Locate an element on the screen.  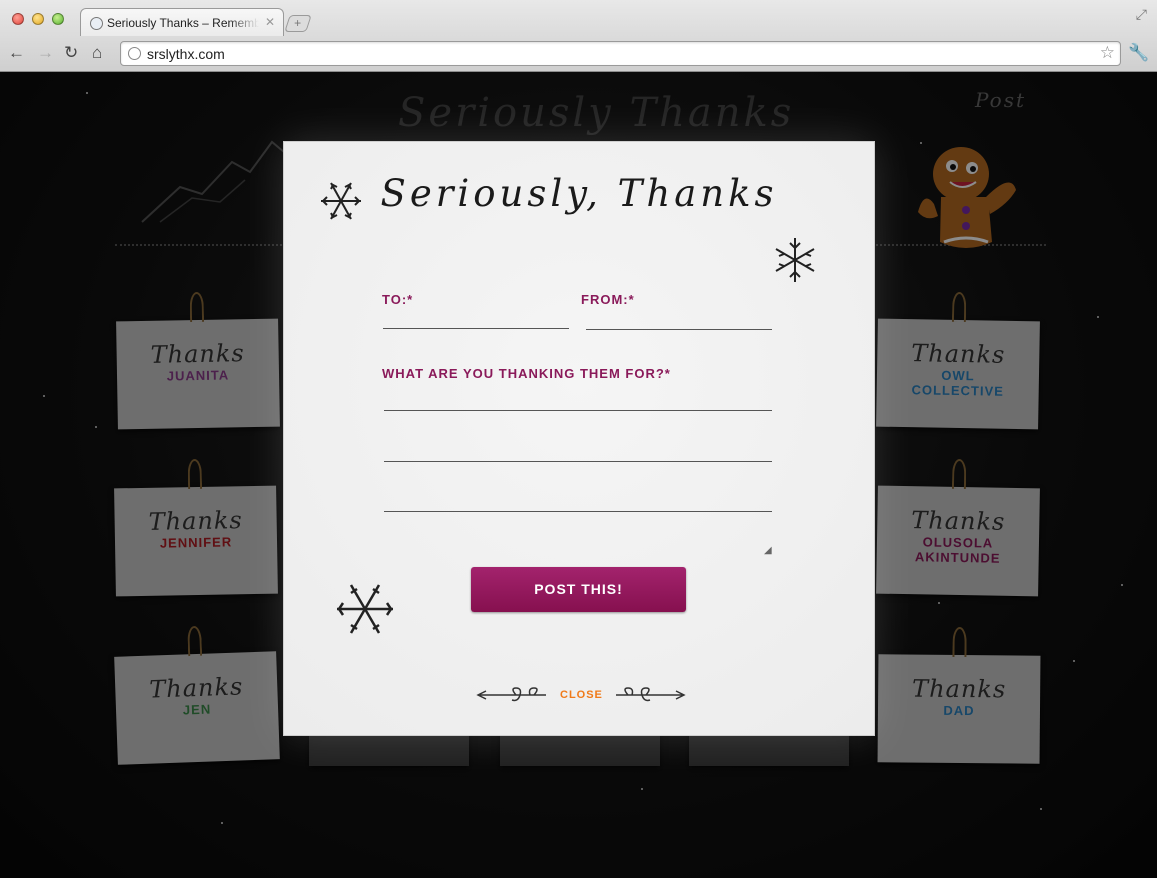
reload-icon: ↻ is located at coordinates (71, 53).